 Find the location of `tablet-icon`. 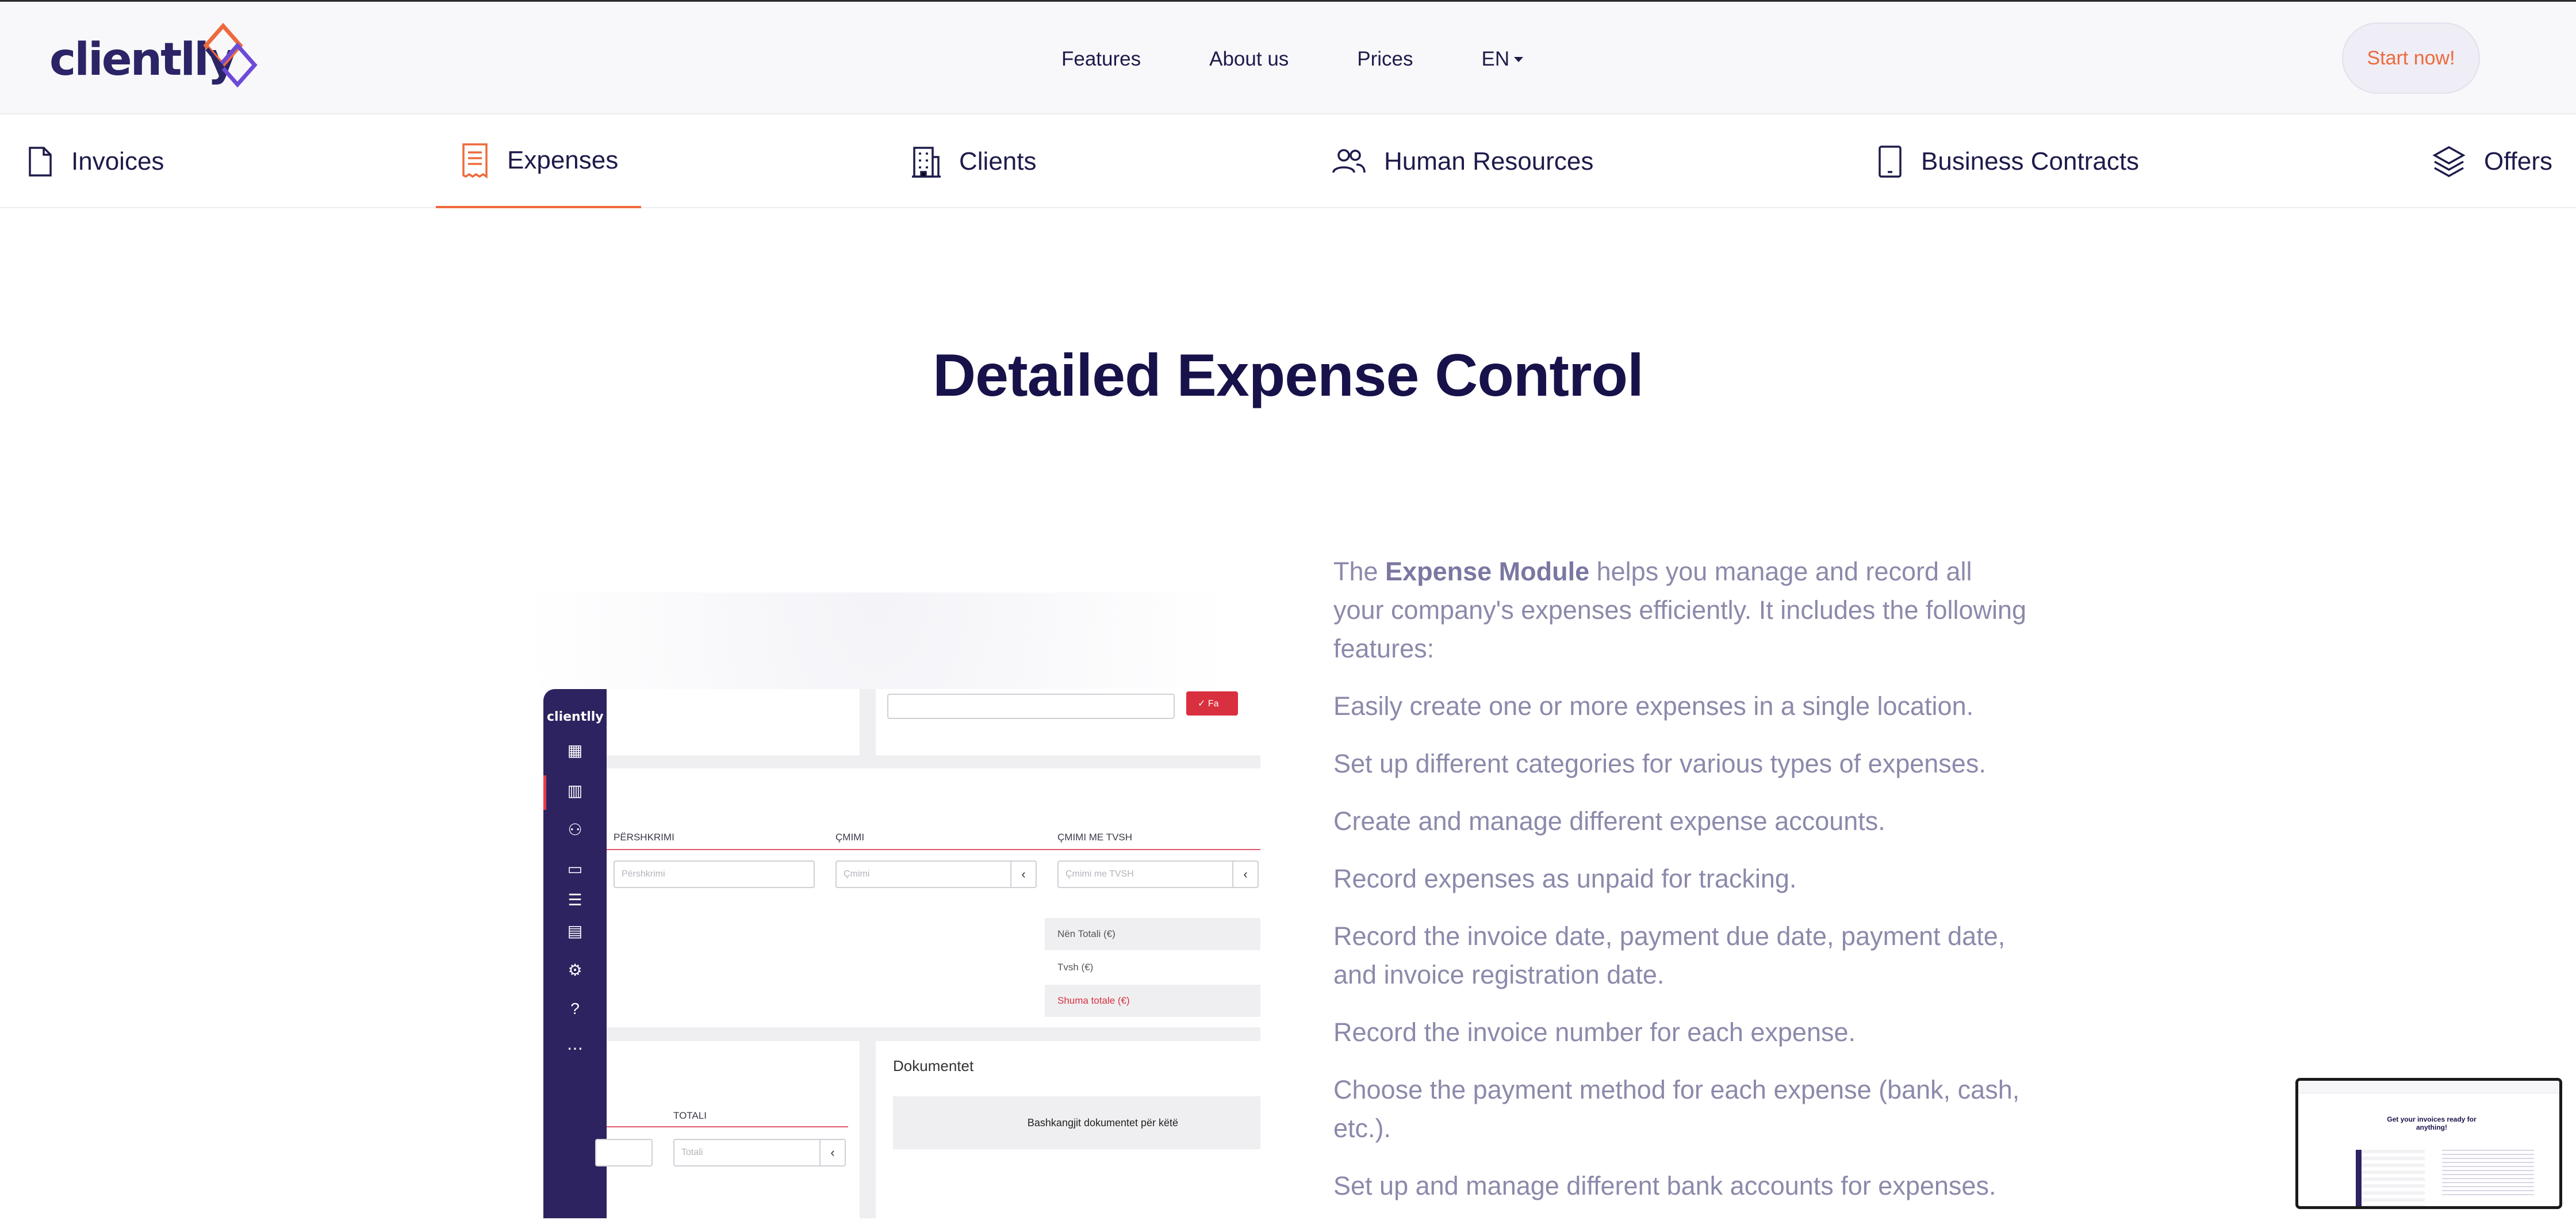

tablet-icon is located at coordinates (1890, 161).